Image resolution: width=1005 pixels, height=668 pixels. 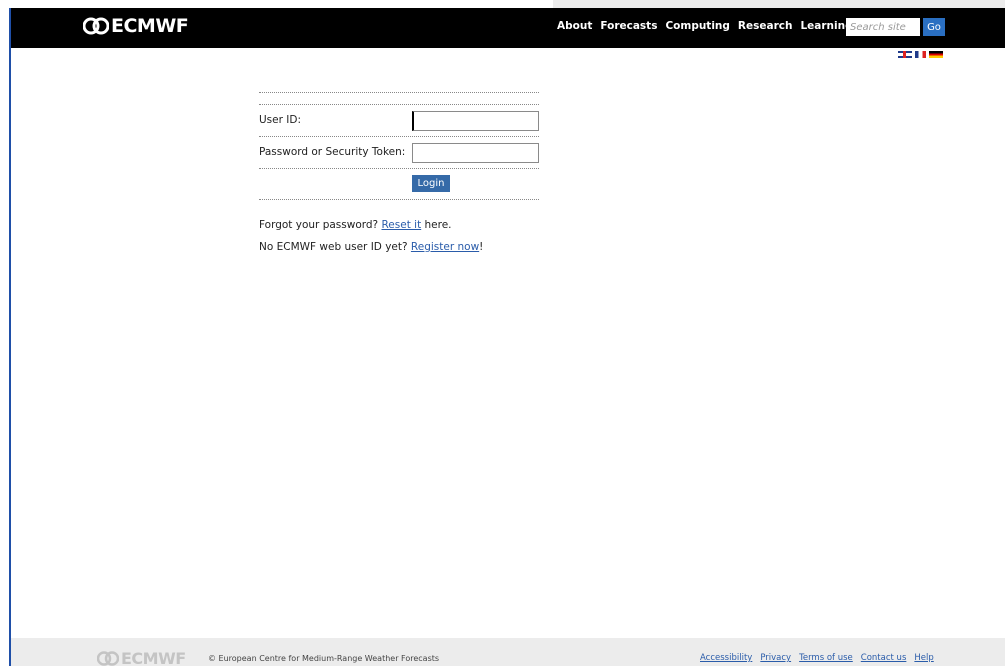 What do you see at coordinates (475, 153) in the screenshot?
I see `password-field` at bounding box center [475, 153].